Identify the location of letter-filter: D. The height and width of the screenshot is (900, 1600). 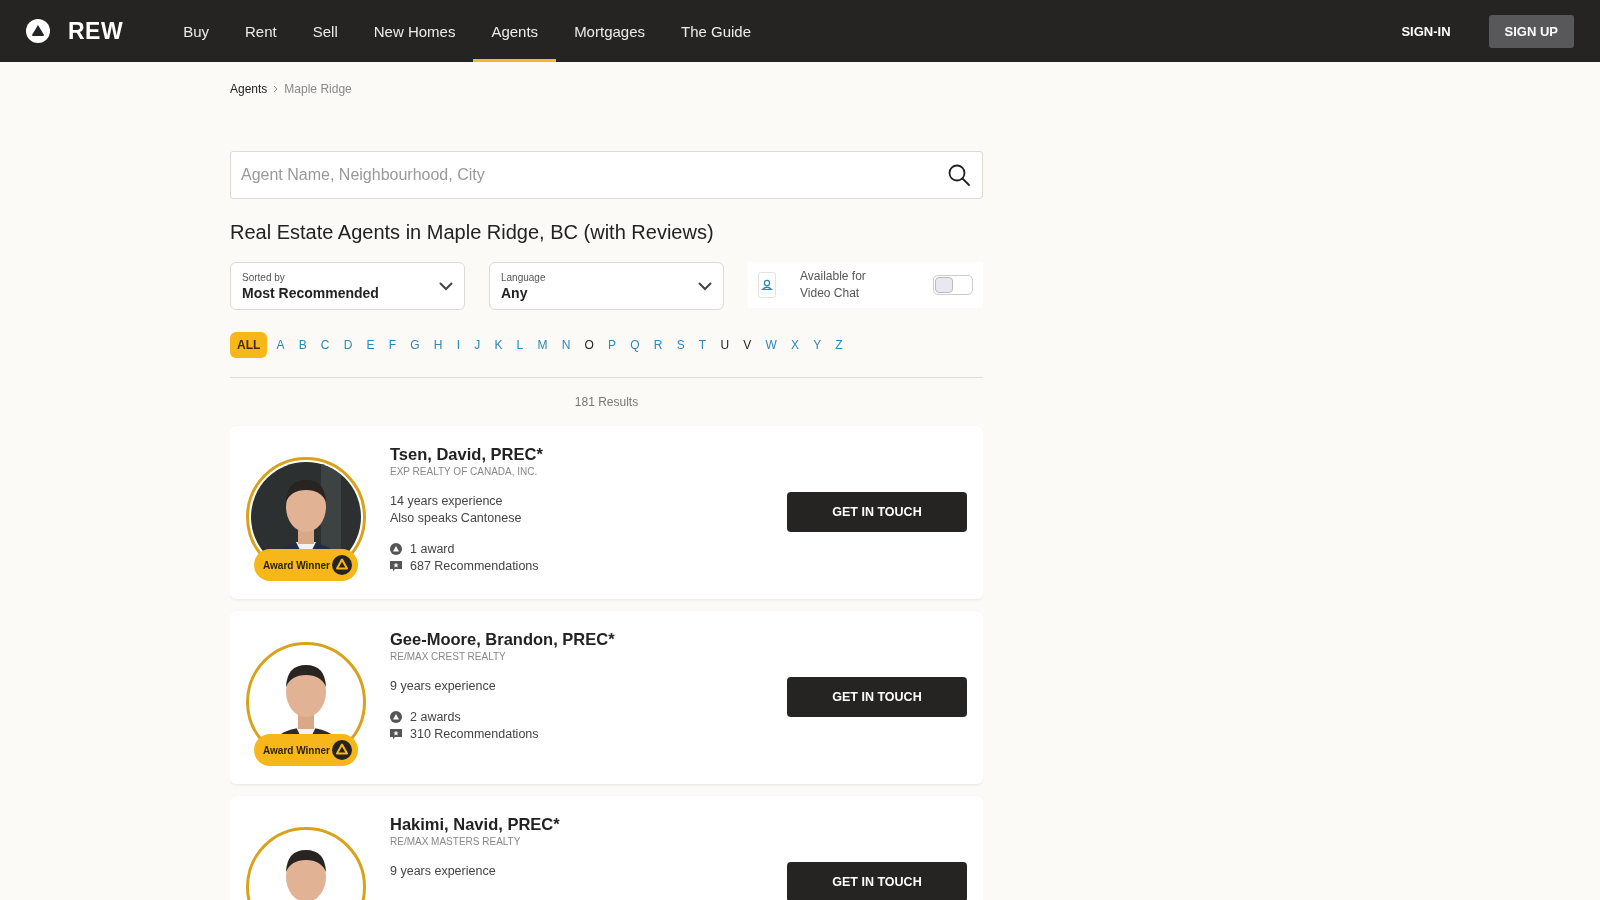
(348, 345).